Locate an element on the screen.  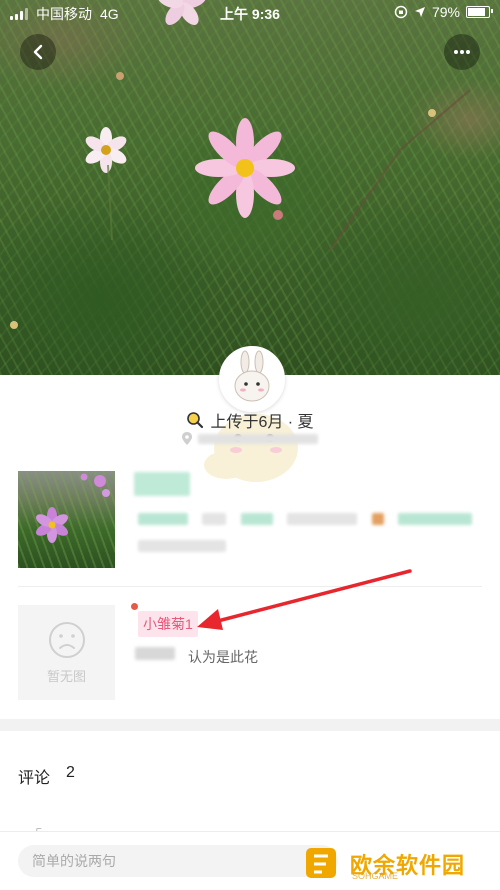
back-button is located at coordinates (38, 52).